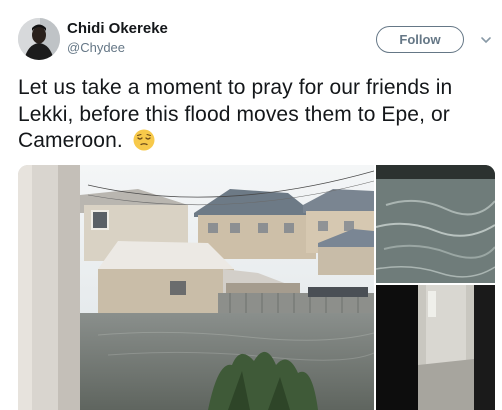  What do you see at coordinates (144, 140) in the screenshot?
I see `pensive-face-icon` at bounding box center [144, 140].